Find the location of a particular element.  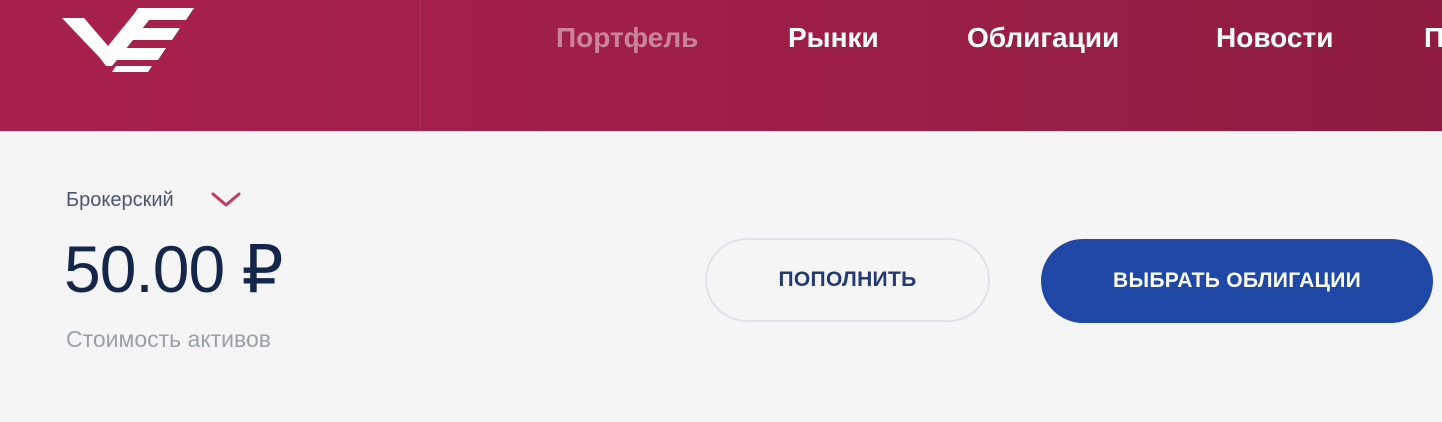

chevron-down-icon is located at coordinates (226, 200).